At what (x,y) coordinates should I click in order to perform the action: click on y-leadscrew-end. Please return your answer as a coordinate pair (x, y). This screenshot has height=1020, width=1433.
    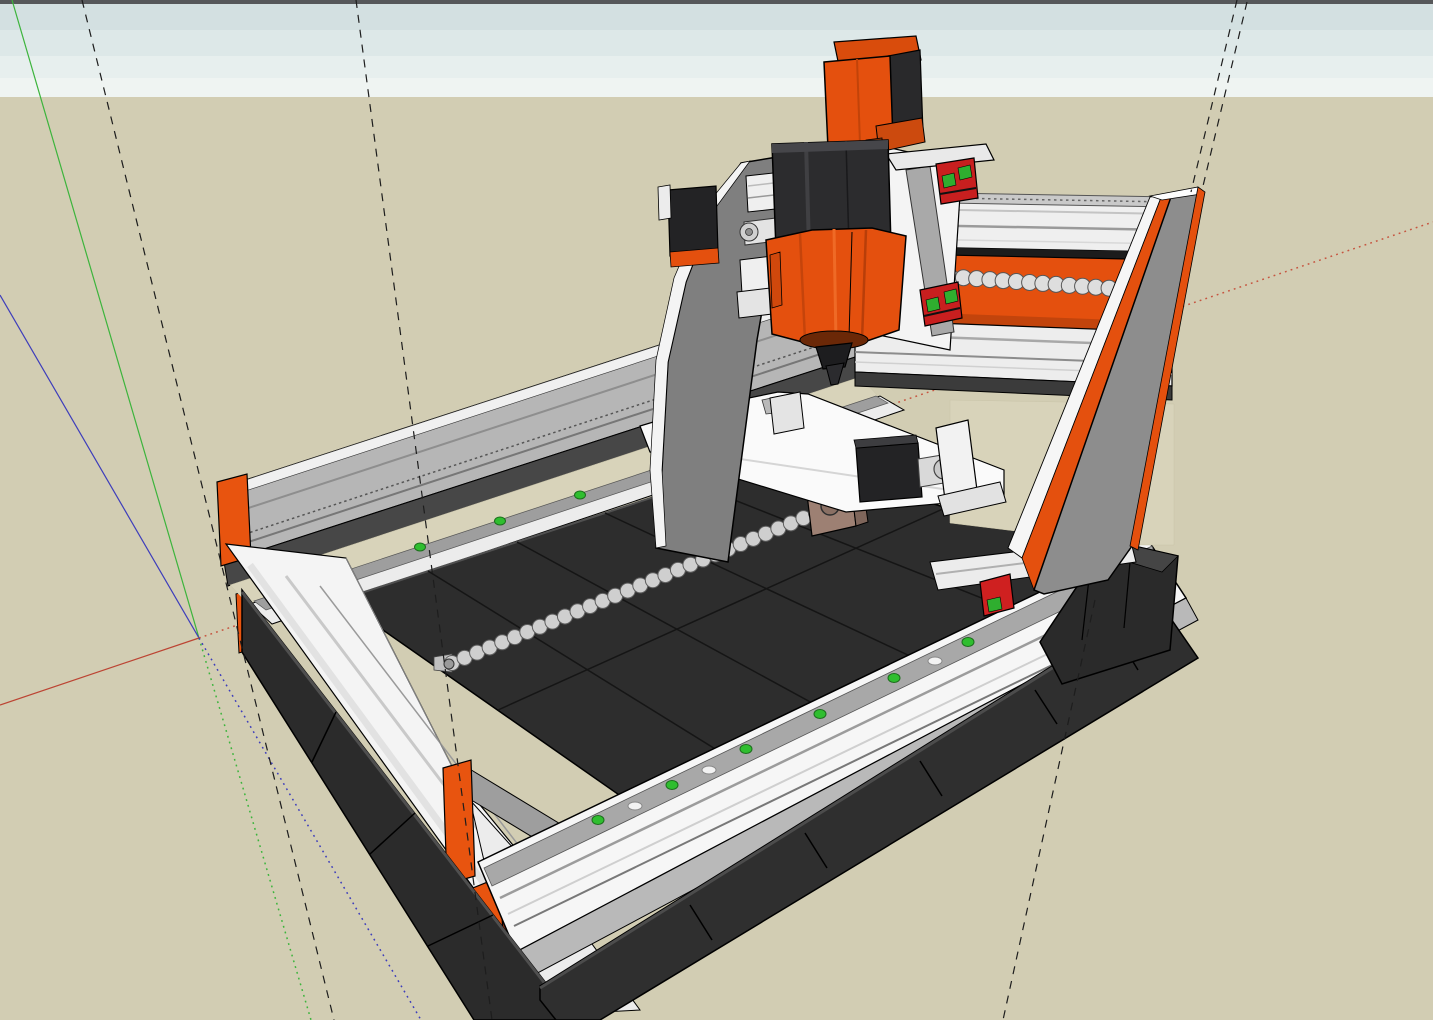
    Looking at the image, I should click on (449, 664).